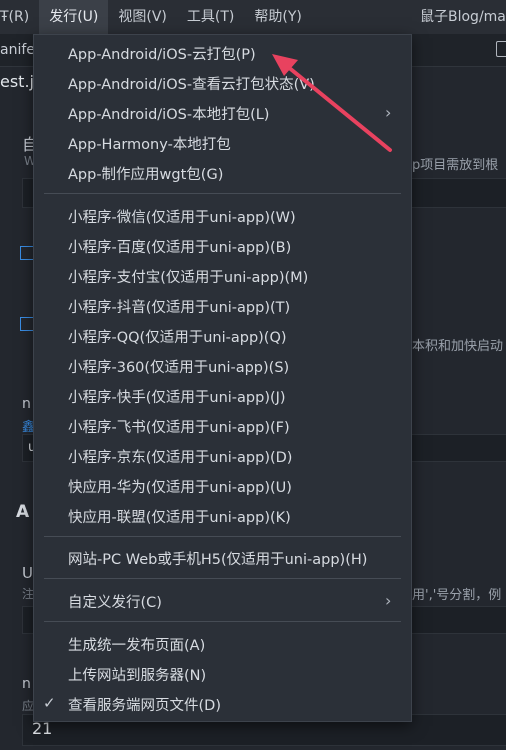 This screenshot has width=506, height=750. I want to click on menu-item-label: 上传网站到服务器(N), so click(137, 676).